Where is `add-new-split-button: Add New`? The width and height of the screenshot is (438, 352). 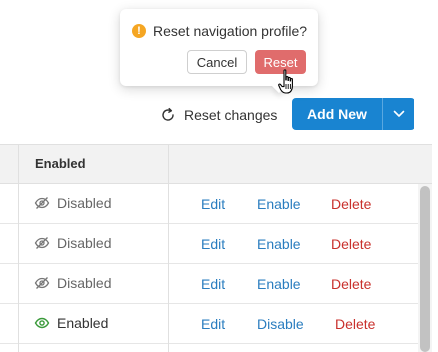 add-new-split-button: Add New is located at coordinates (353, 114).